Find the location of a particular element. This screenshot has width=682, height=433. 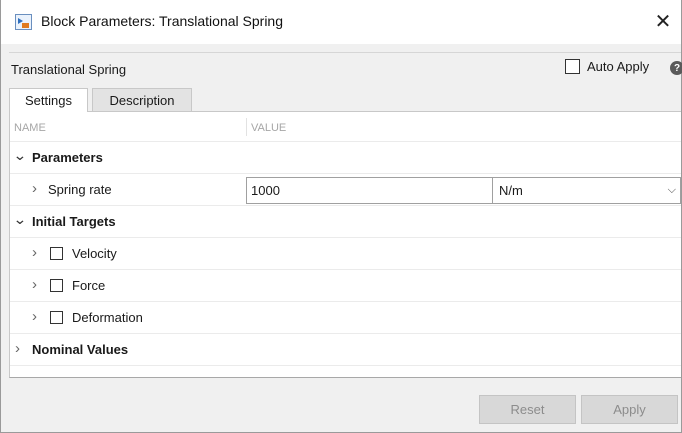

target-force: › Force is located at coordinates (345, 286).